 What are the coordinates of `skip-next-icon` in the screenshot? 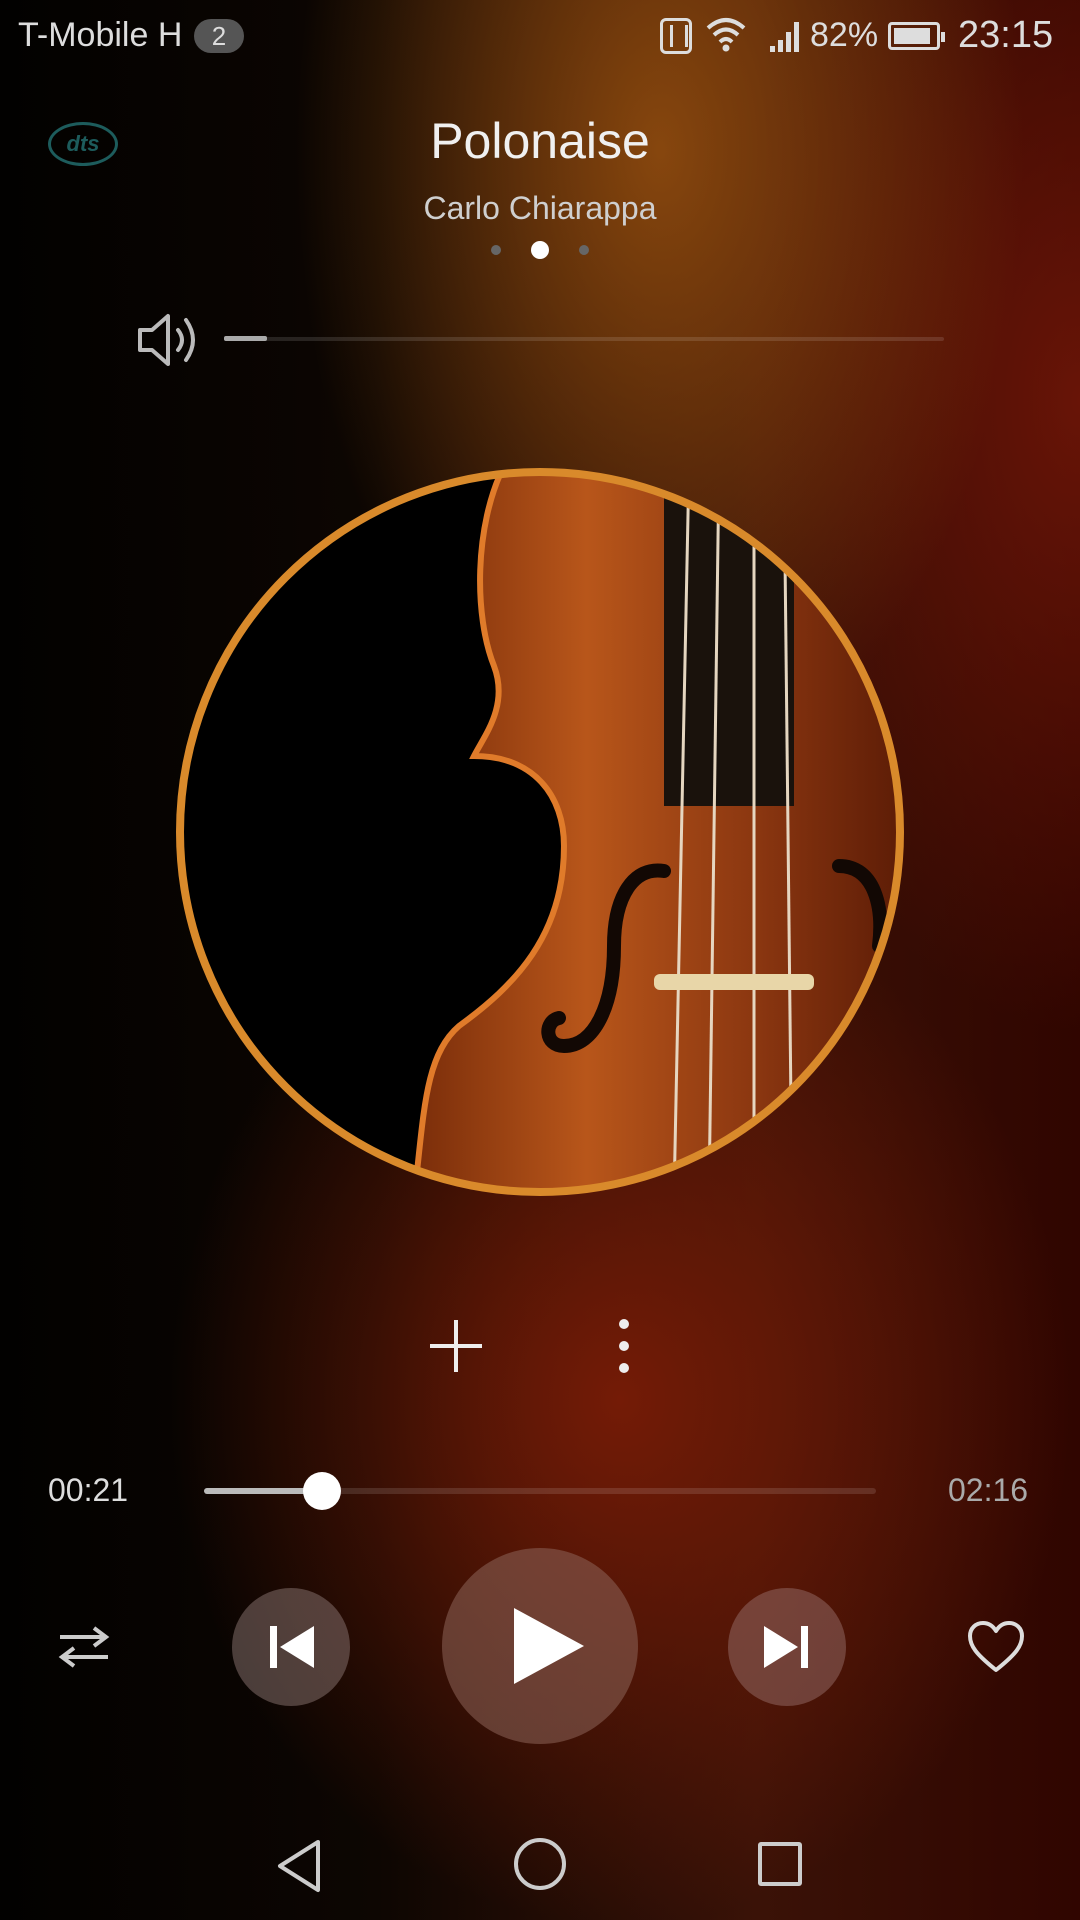 It's located at (786, 1647).